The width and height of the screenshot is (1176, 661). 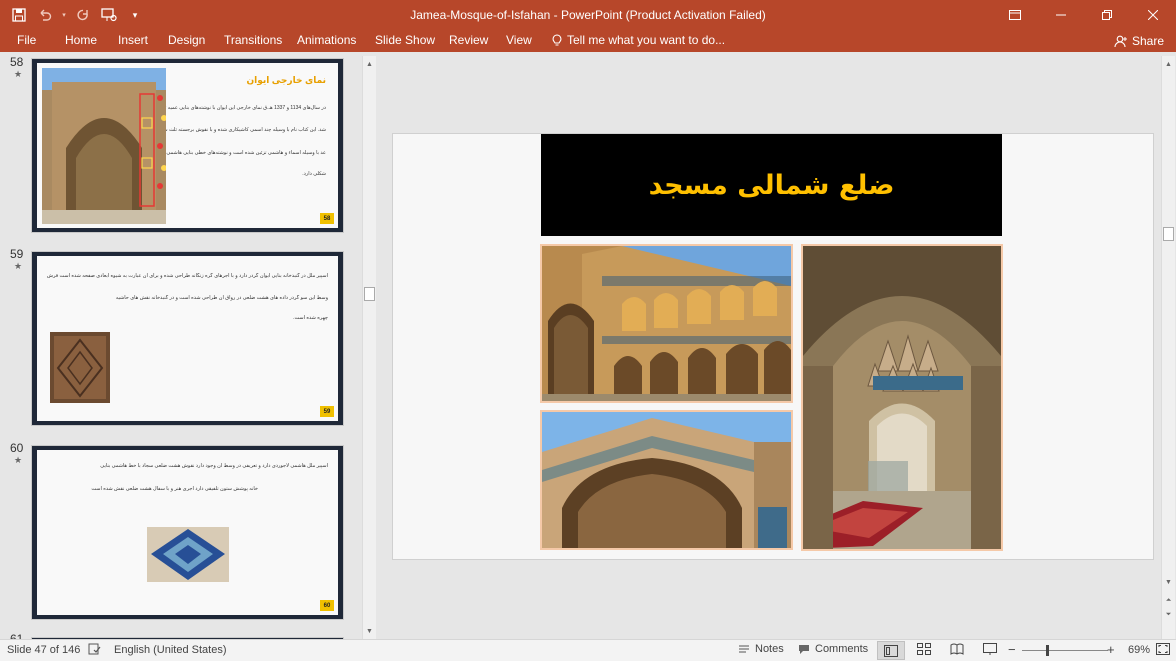 What do you see at coordinates (81, 40) in the screenshot?
I see `tab-home: Home` at bounding box center [81, 40].